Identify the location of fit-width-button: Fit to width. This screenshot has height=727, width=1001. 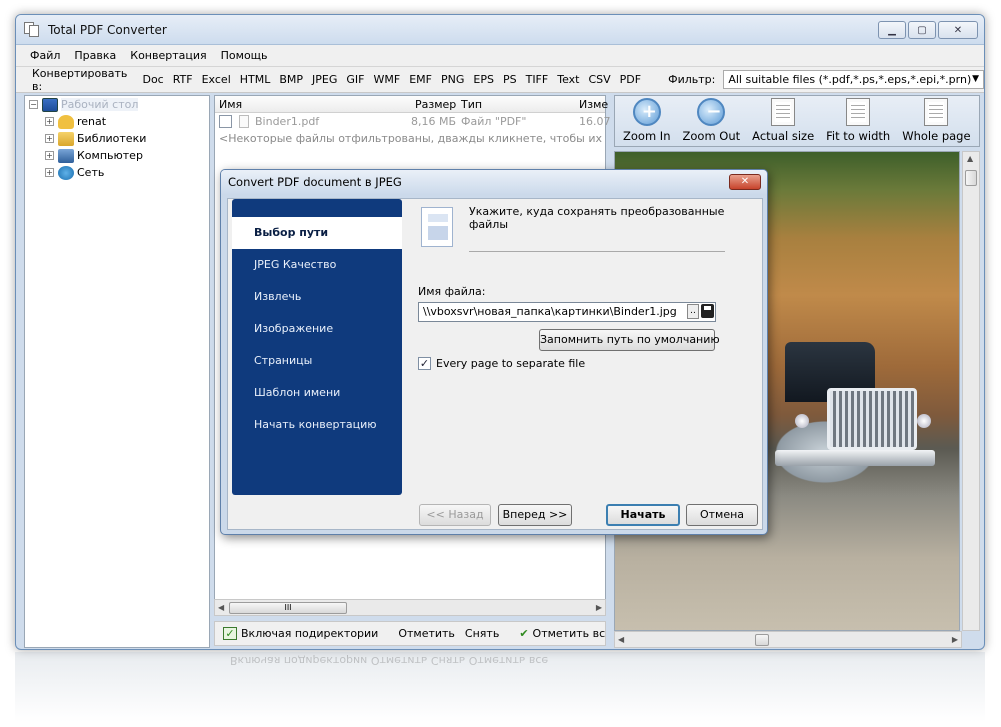
(858, 120).